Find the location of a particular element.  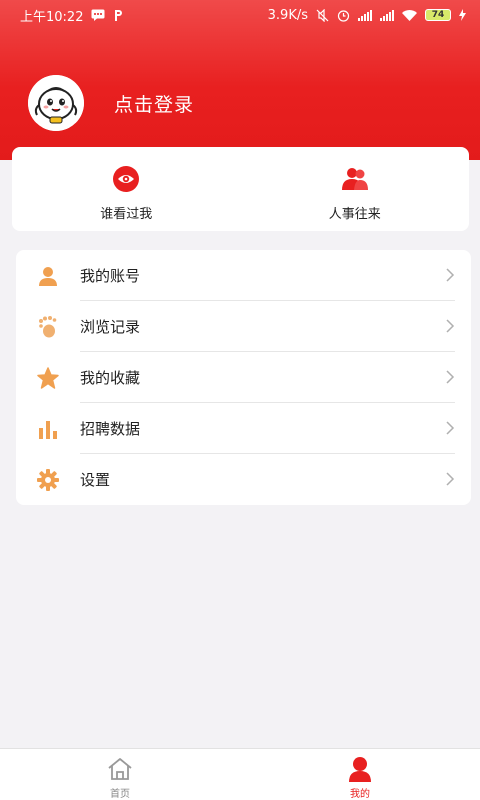

menu-item-recruitment-data: 招聘数据 is located at coordinates (243, 428).